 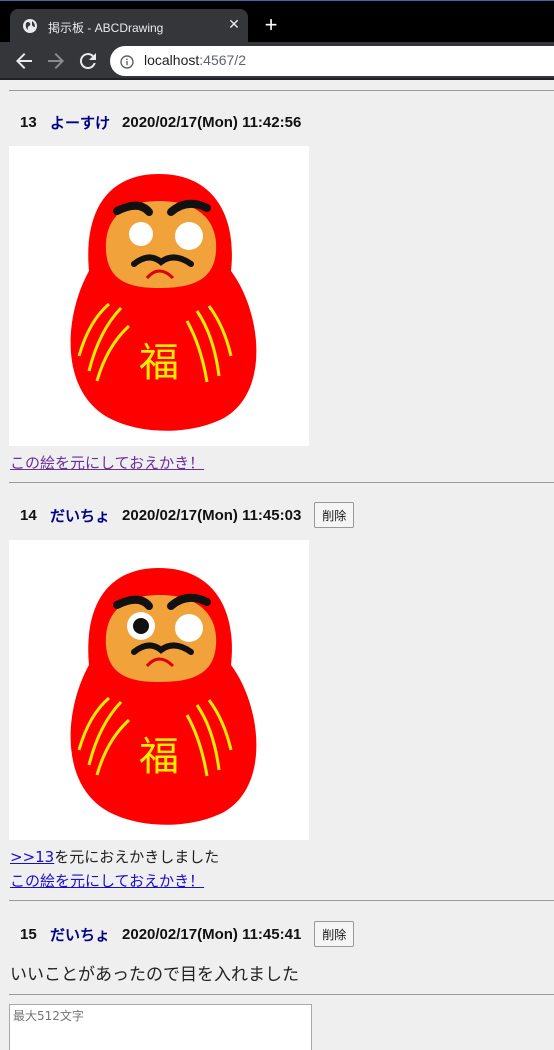 What do you see at coordinates (106, 28) in the screenshot?
I see `tab-title: 掲示板 - ABCDrawing` at bounding box center [106, 28].